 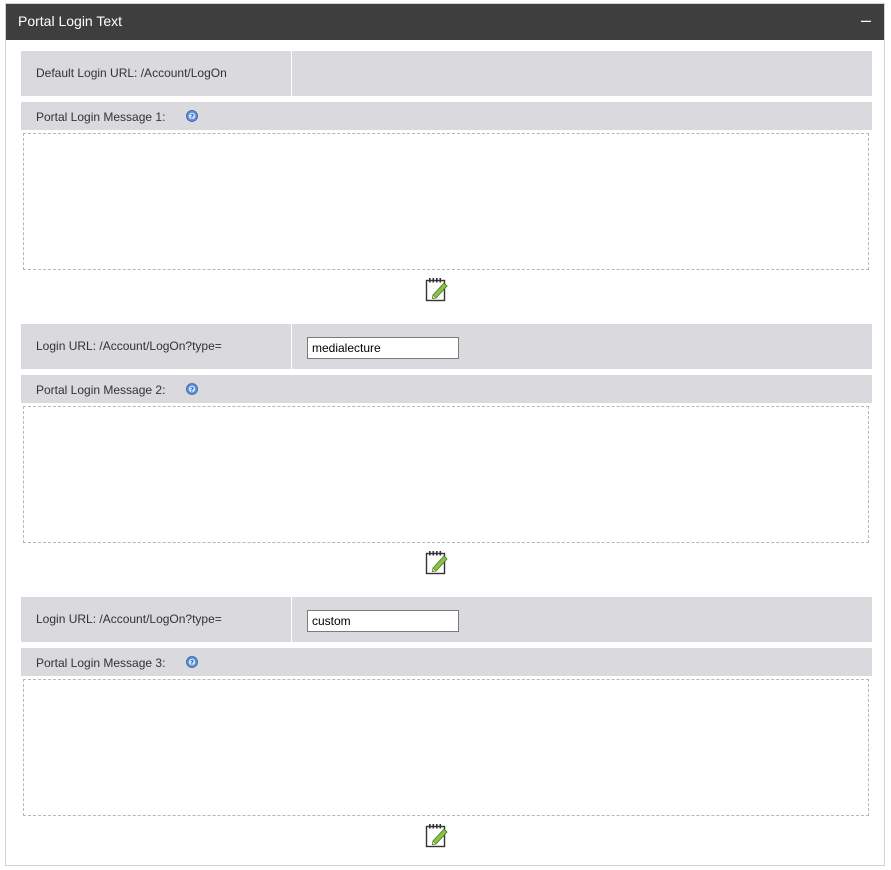 What do you see at coordinates (101, 117) in the screenshot?
I see `message-label: Portal Login Message 1:` at bounding box center [101, 117].